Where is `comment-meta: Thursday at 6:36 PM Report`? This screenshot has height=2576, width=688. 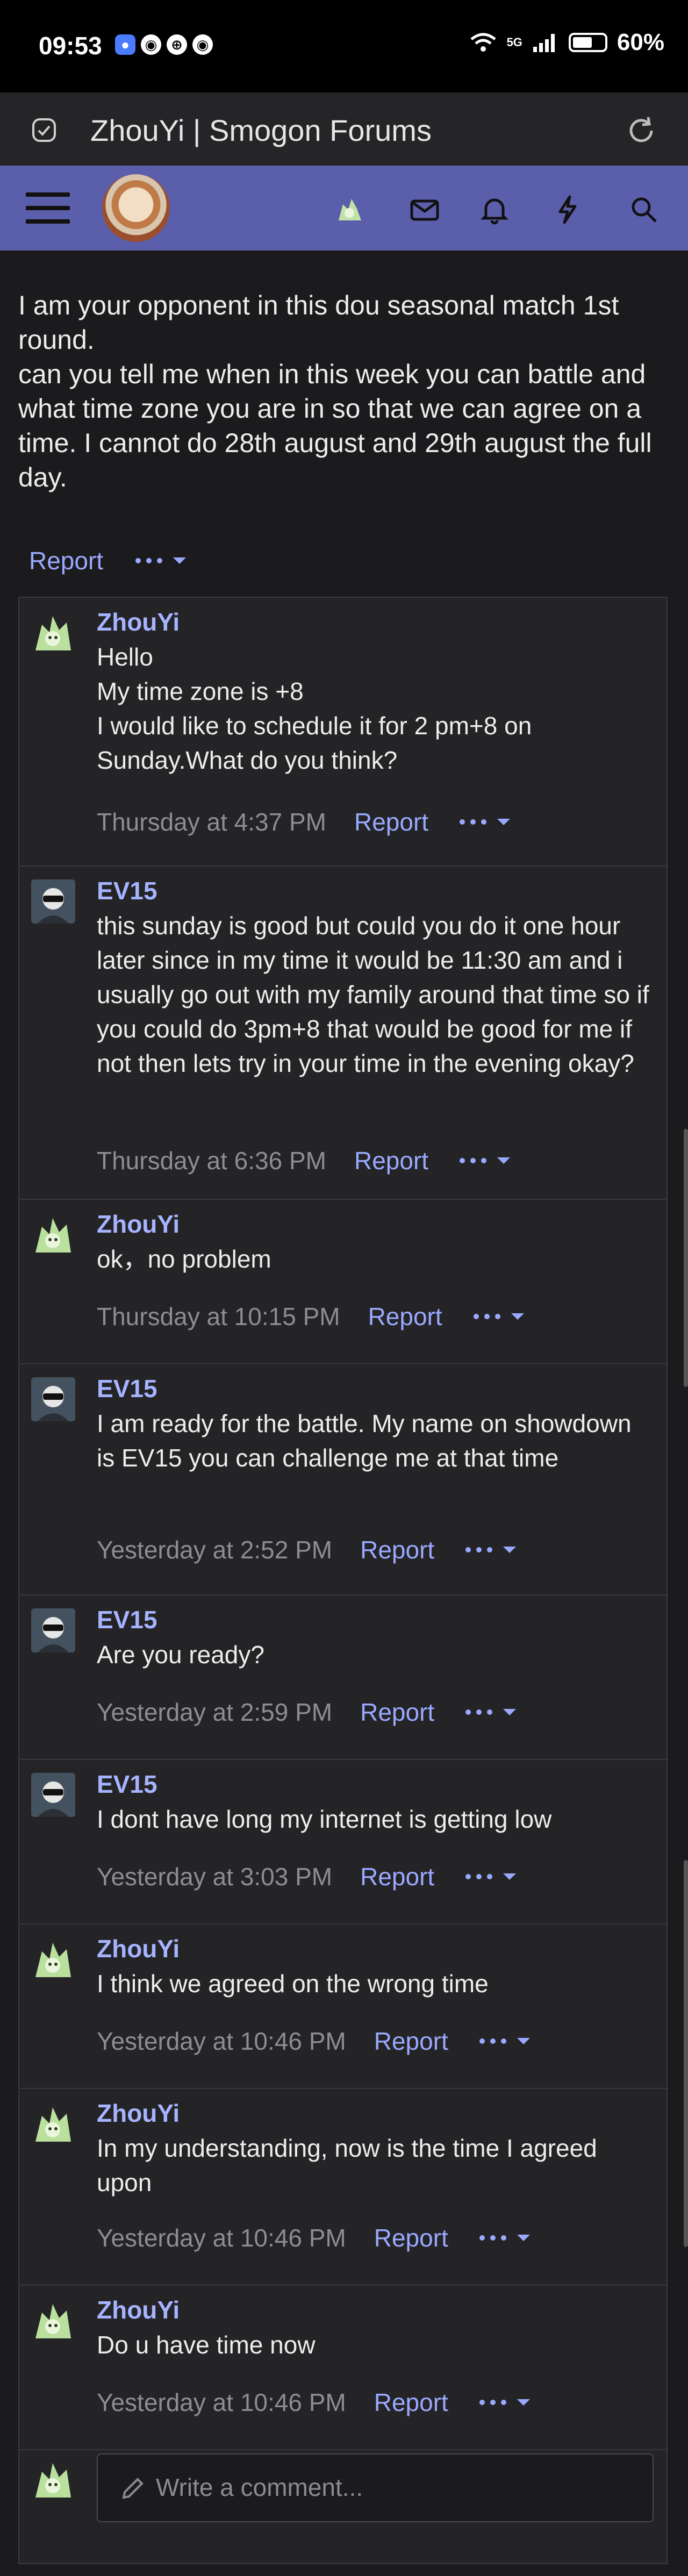 comment-meta: Thursday at 6:36 PM Report is located at coordinates (304, 1160).